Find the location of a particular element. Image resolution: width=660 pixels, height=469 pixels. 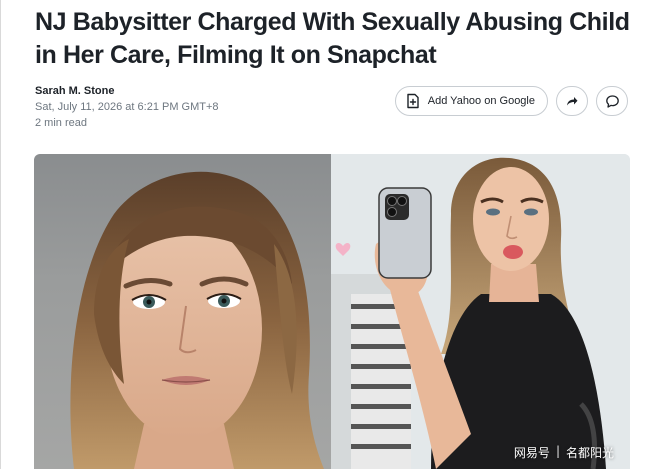

google-add-icon is located at coordinates (413, 101).